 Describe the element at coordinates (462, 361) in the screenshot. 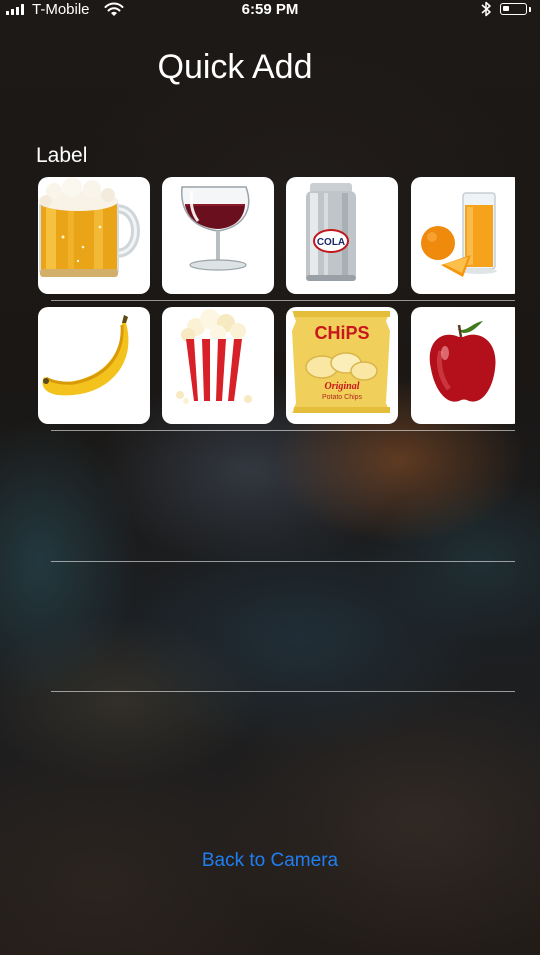

I see `apple-icon` at that location.